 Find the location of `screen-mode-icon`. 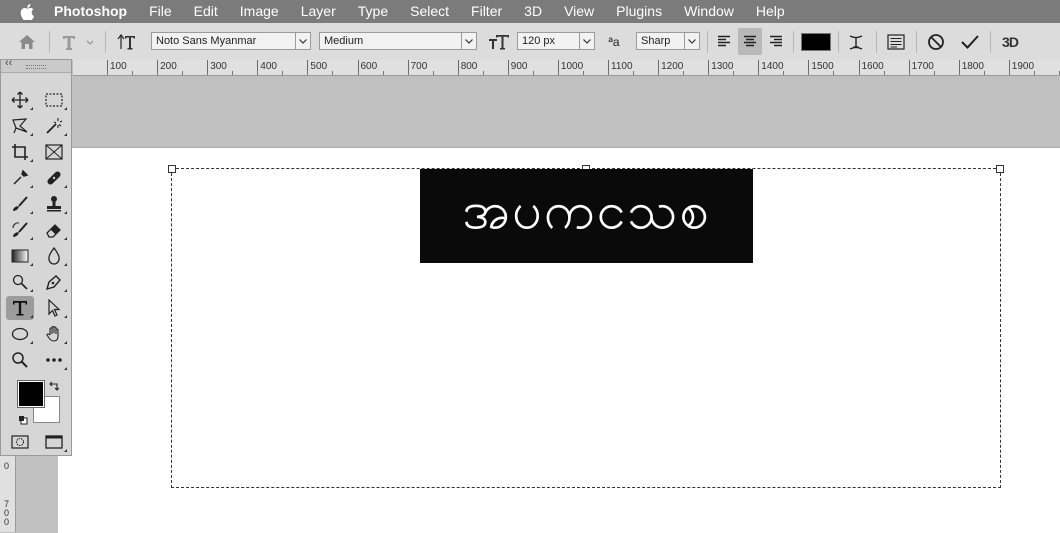

screen-mode-icon is located at coordinates (54, 442).